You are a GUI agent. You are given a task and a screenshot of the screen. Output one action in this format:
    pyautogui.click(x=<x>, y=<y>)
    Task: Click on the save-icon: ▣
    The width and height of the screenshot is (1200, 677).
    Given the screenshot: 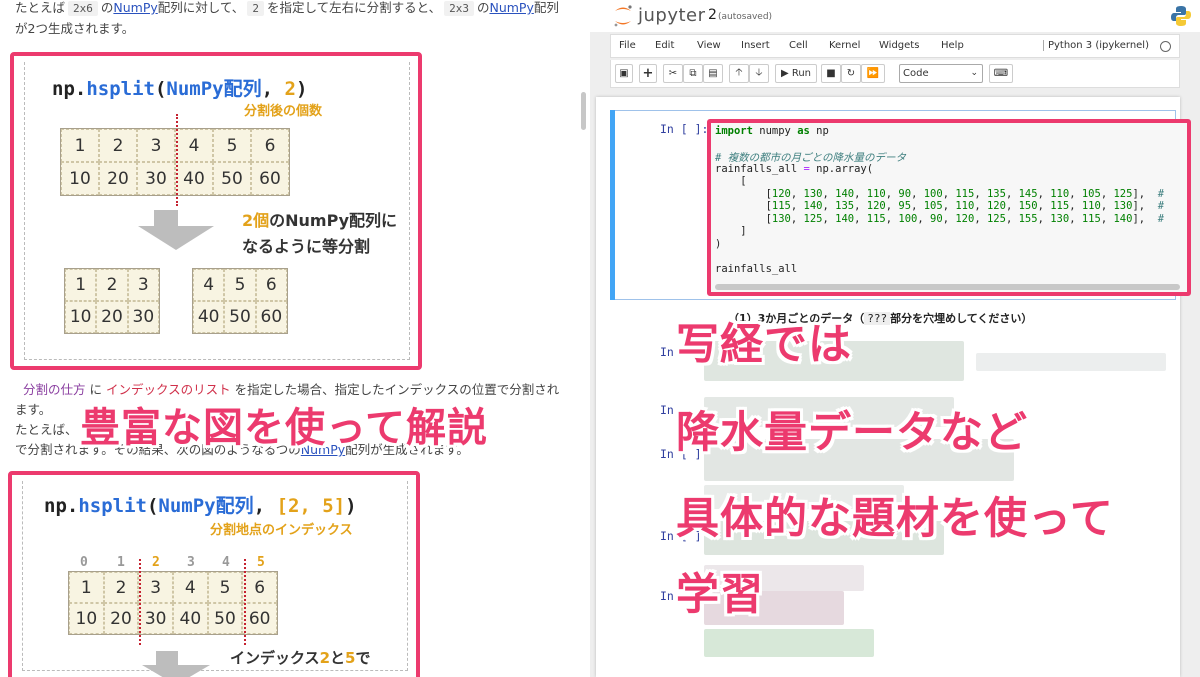 What is the action you would take?
    pyautogui.click(x=624, y=73)
    